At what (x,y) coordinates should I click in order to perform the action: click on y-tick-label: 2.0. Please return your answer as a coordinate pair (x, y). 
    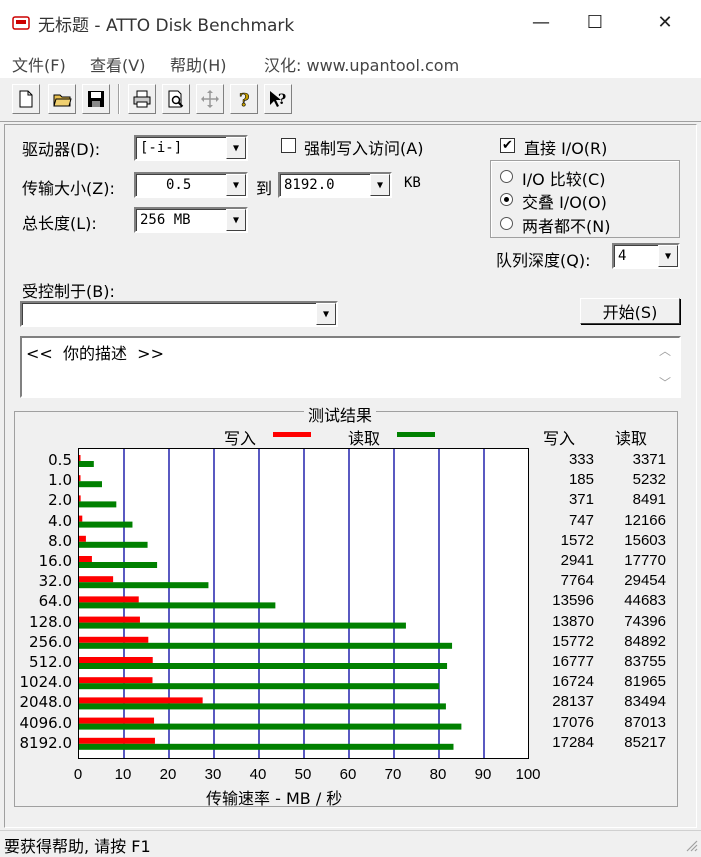
    Looking at the image, I should click on (60, 500).